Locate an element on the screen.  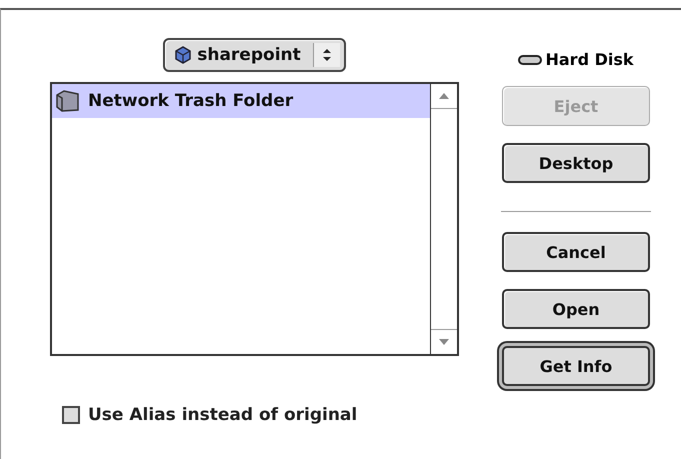
scrollbar is located at coordinates (443, 219).